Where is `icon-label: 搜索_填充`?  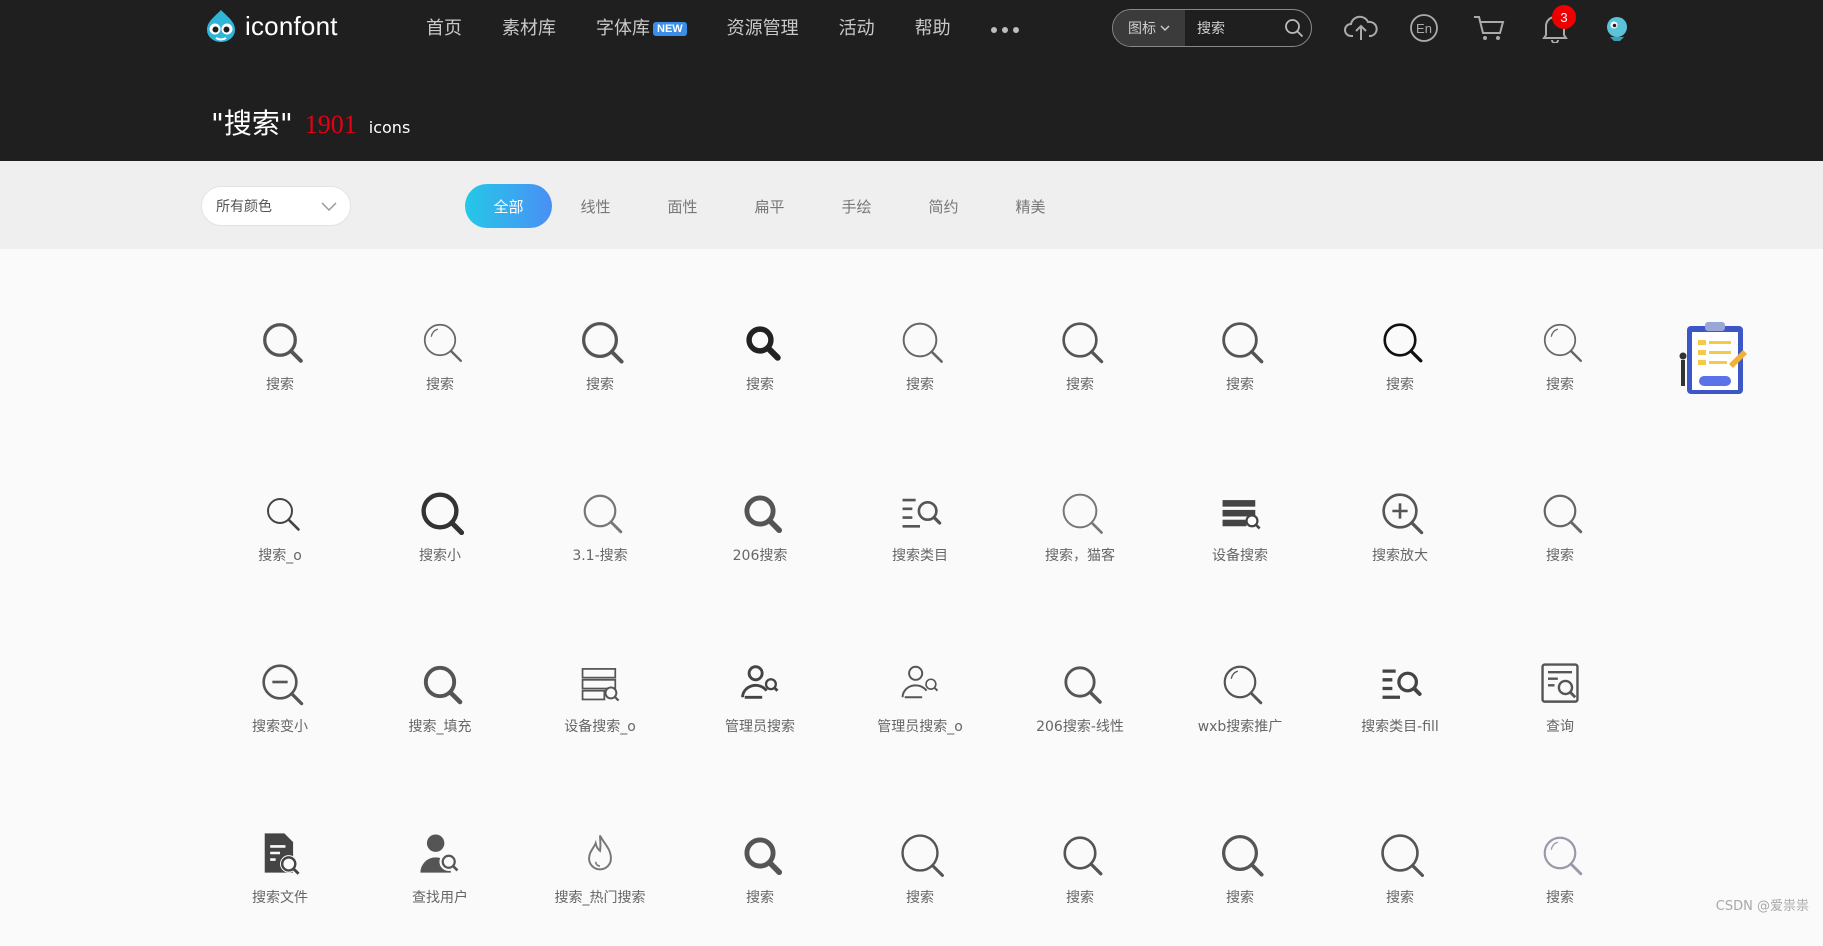 icon-label: 搜索_填充 is located at coordinates (440, 726).